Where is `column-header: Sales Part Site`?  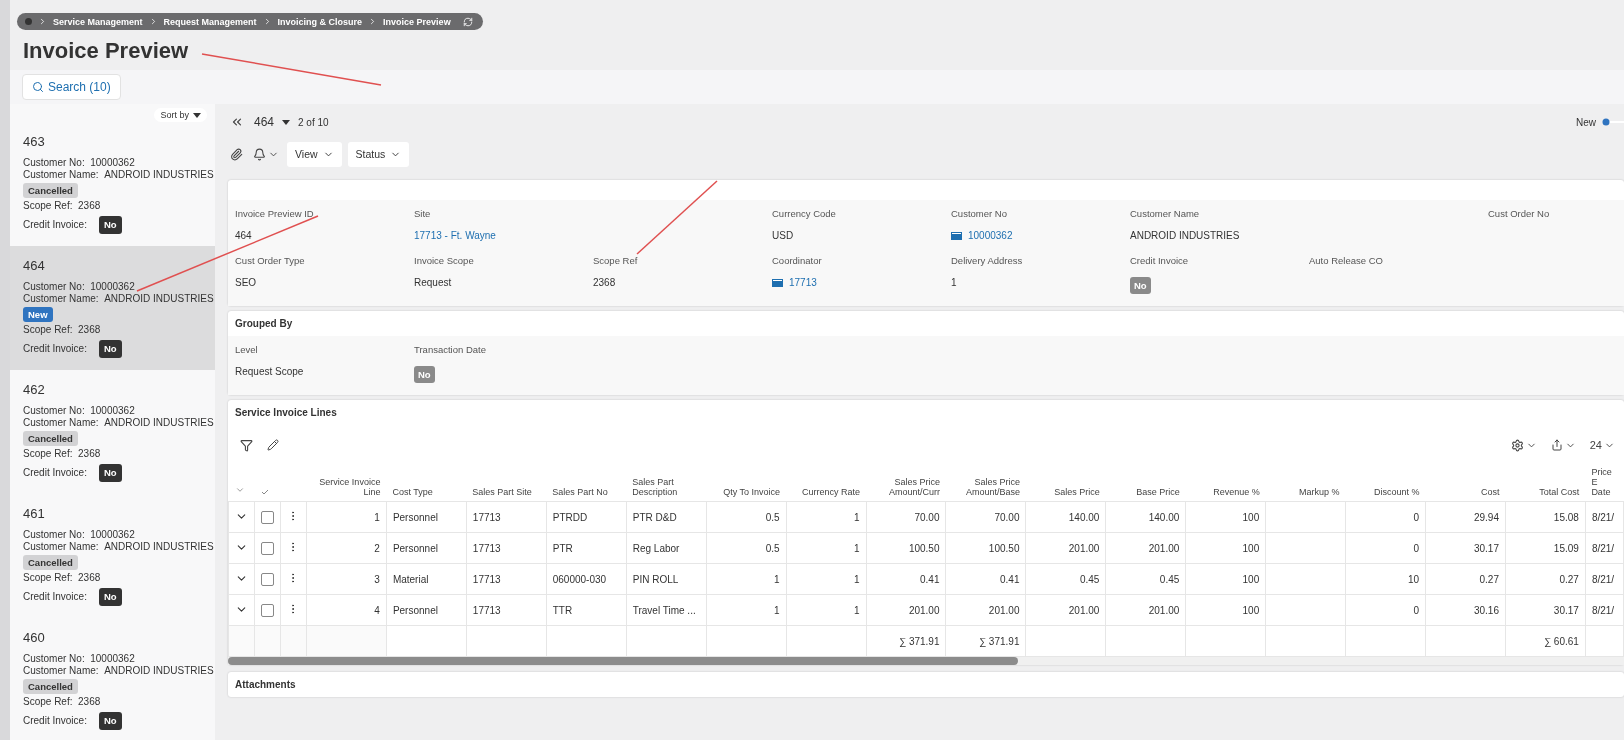 column-header: Sales Part Site is located at coordinates (506, 483).